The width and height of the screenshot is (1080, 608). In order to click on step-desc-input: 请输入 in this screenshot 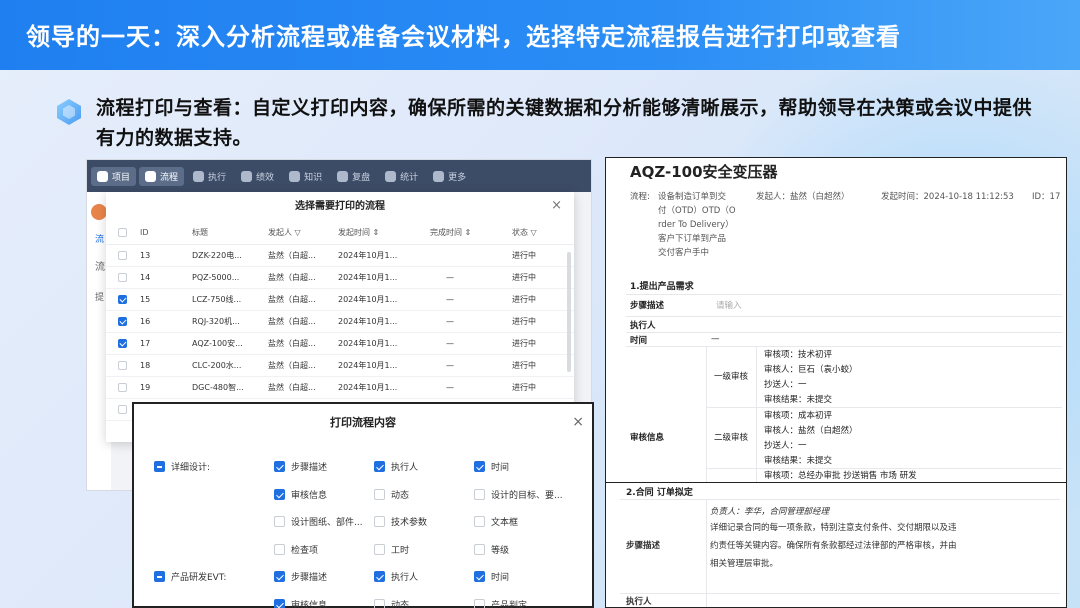, I will do `click(729, 305)`.